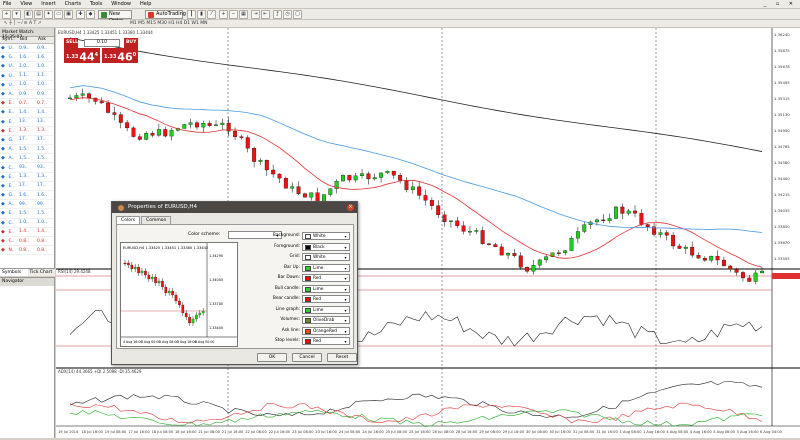  I want to click on menu-item-view: View, so click(26, 4).